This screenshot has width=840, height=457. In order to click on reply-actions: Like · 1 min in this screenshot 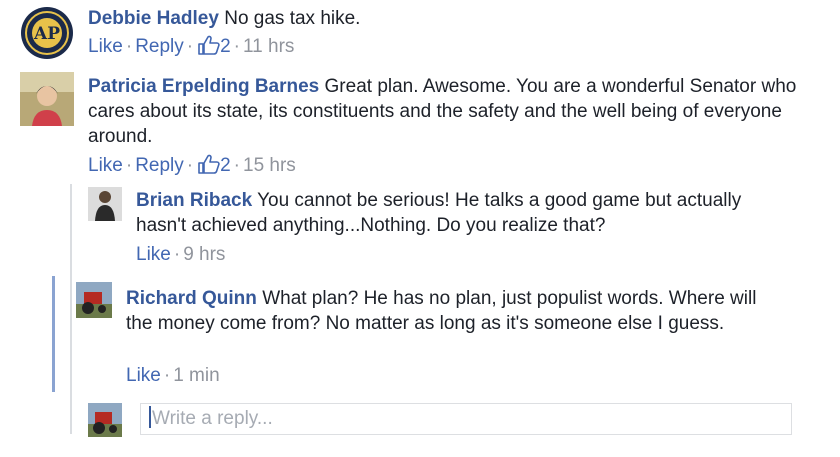, I will do `click(173, 375)`.